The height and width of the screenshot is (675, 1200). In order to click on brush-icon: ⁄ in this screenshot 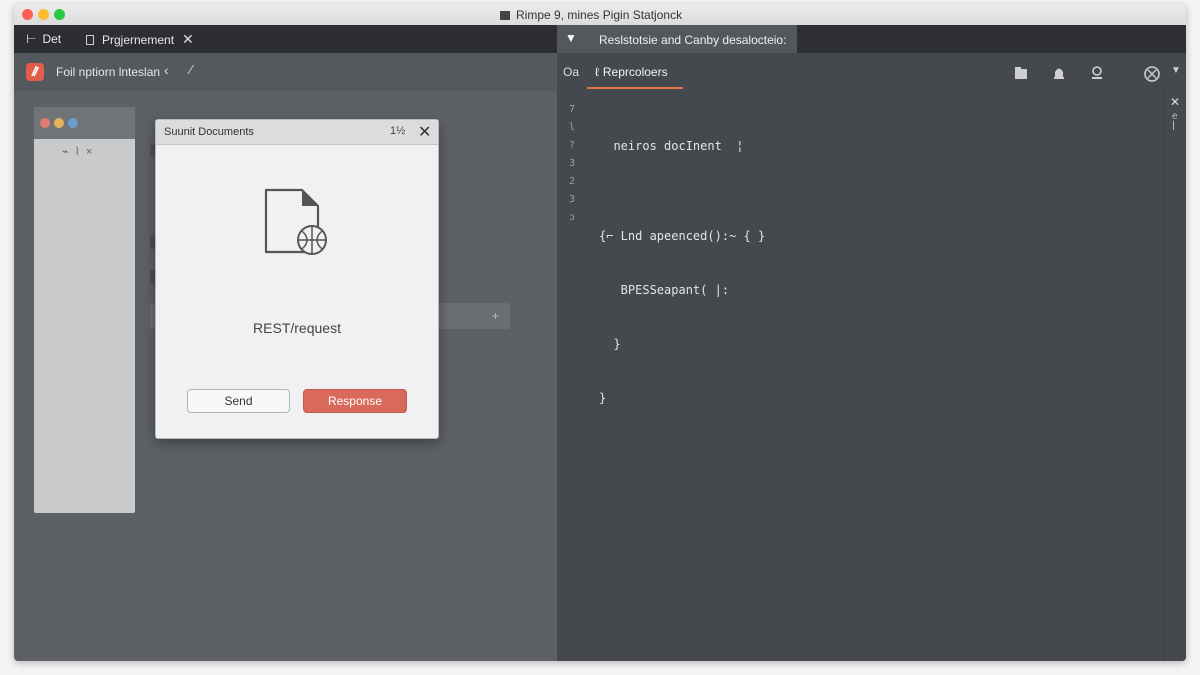, I will do `click(191, 69)`.